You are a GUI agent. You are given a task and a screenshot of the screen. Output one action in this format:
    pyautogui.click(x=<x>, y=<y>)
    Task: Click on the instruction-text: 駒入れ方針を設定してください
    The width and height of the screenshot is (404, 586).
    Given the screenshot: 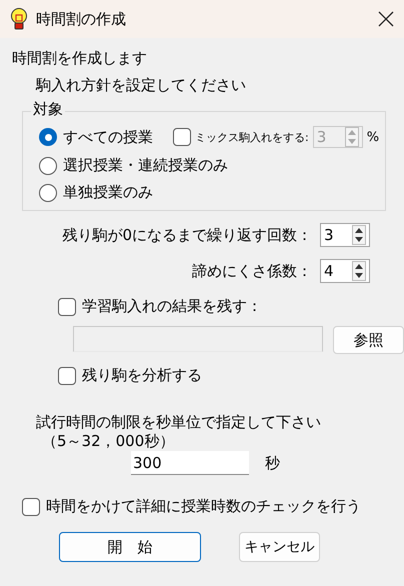 What is the action you would take?
    pyautogui.click(x=141, y=85)
    